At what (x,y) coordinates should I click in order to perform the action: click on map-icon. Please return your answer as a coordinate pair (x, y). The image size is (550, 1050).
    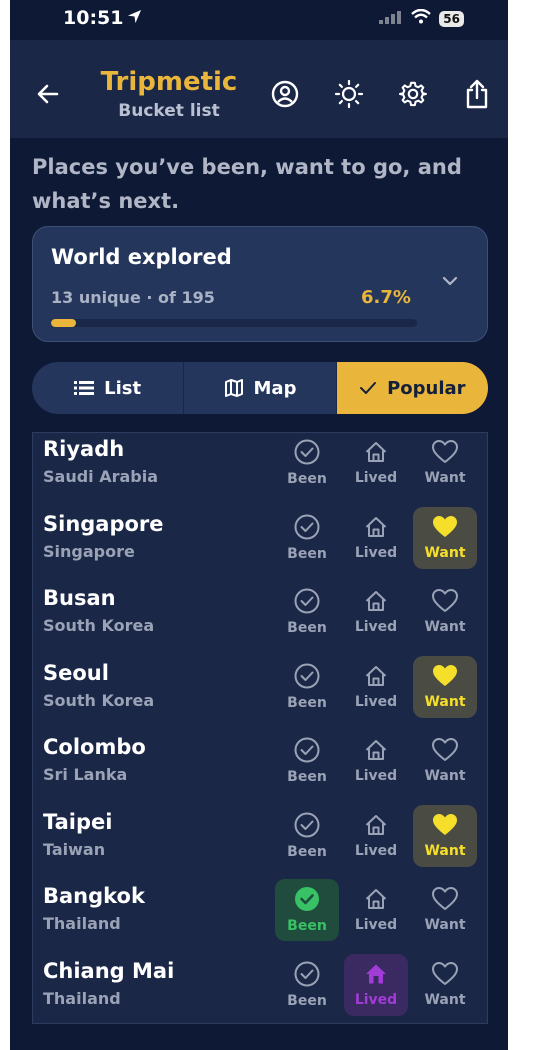
    Looking at the image, I should click on (234, 388).